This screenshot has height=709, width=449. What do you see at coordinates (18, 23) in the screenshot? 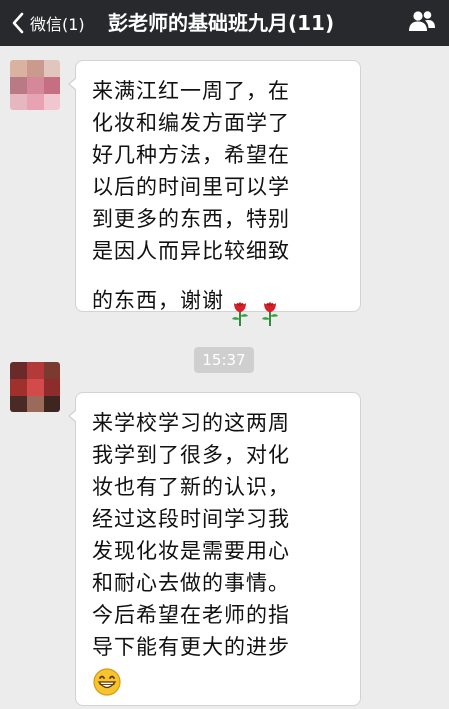
I see `chevron-left-icon` at bounding box center [18, 23].